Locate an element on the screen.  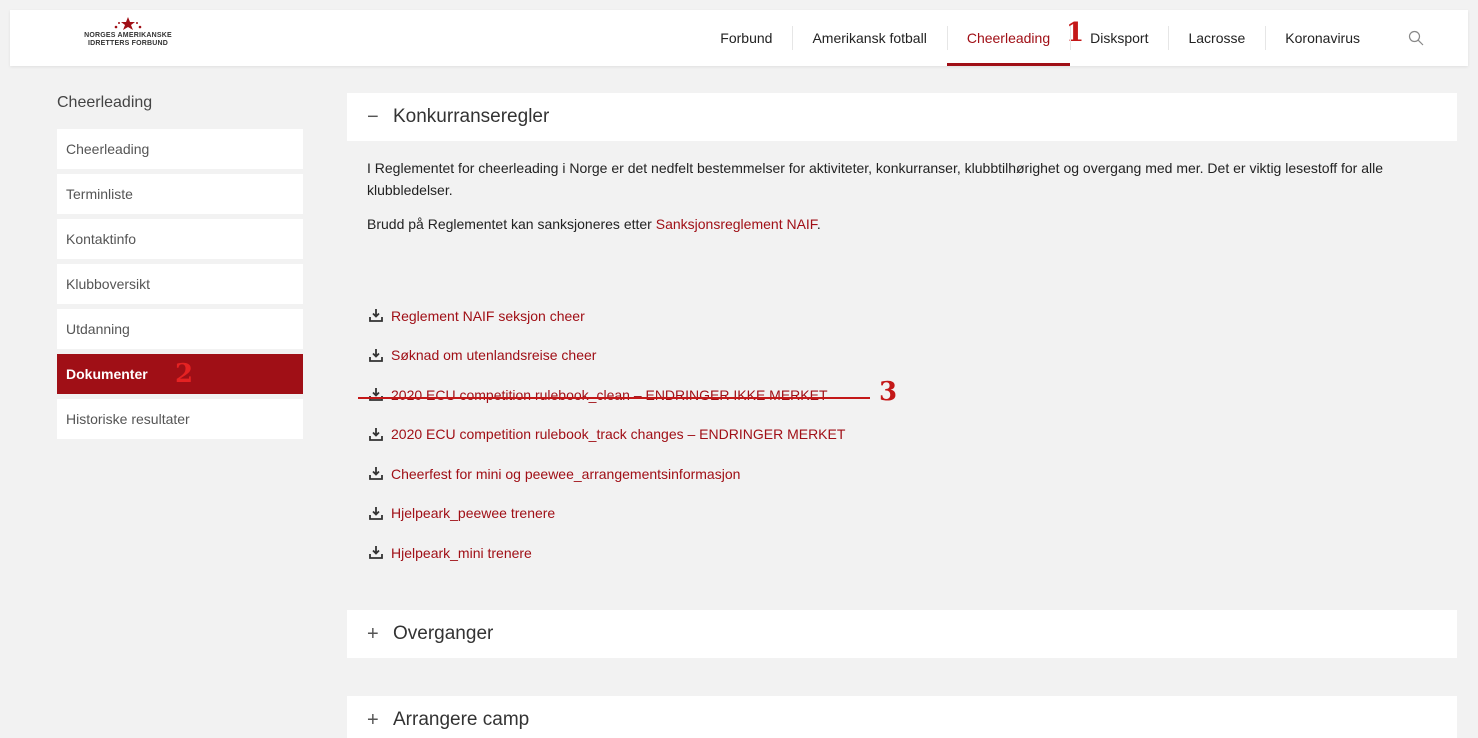
accordion-title: Overganger is located at coordinates (443, 633).